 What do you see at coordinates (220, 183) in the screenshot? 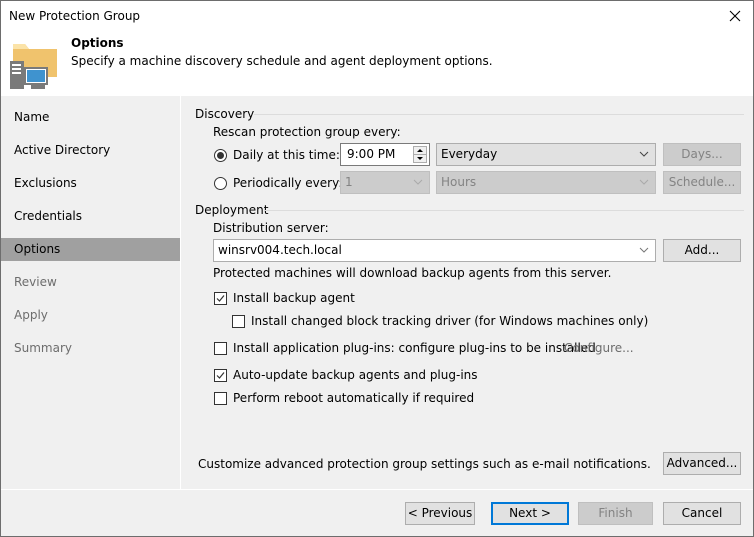
I see `periodically-radio` at bounding box center [220, 183].